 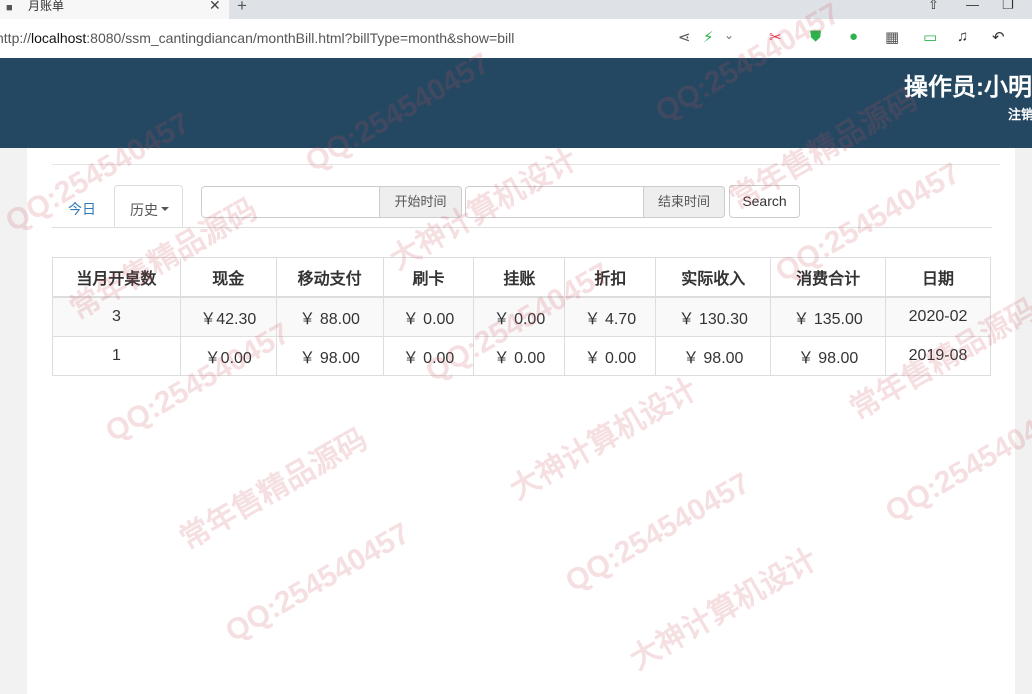 I want to click on tab-history-dropdown: 历史, so click(x=148, y=206).